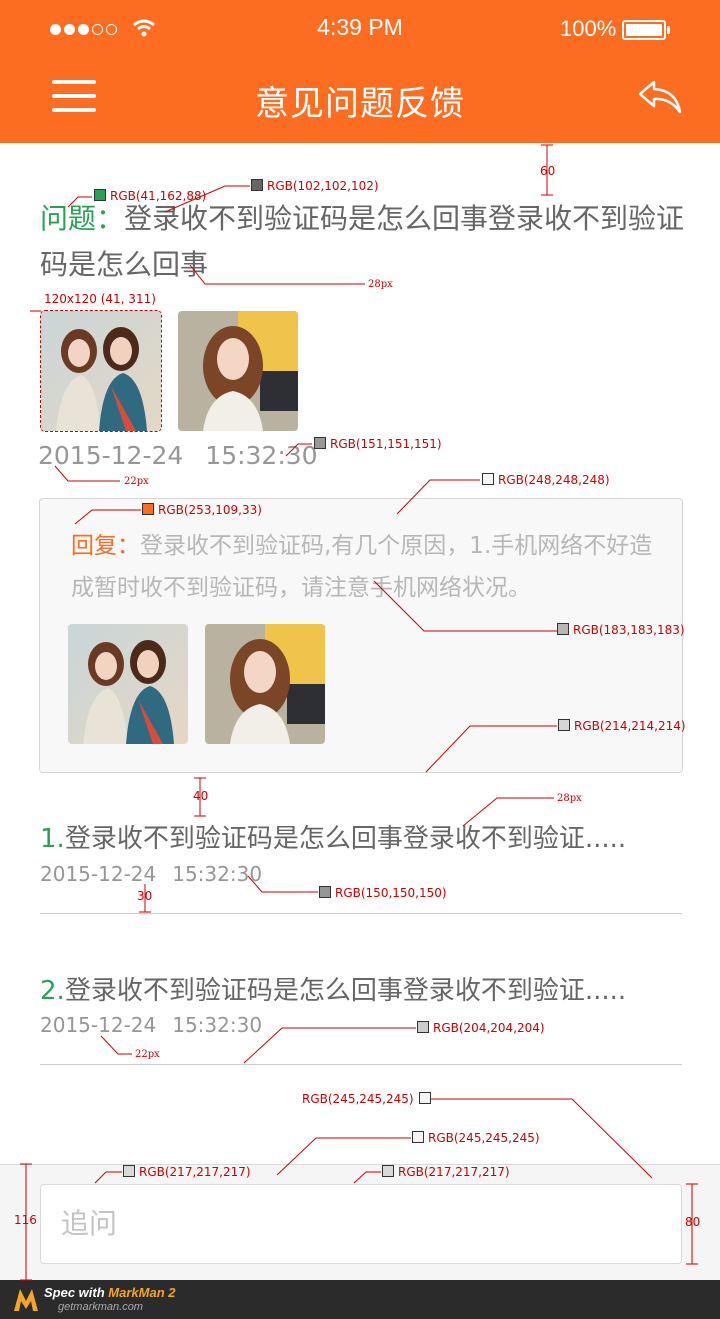  What do you see at coordinates (201, 796) in the screenshot?
I see `spec-label: 40` at bounding box center [201, 796].